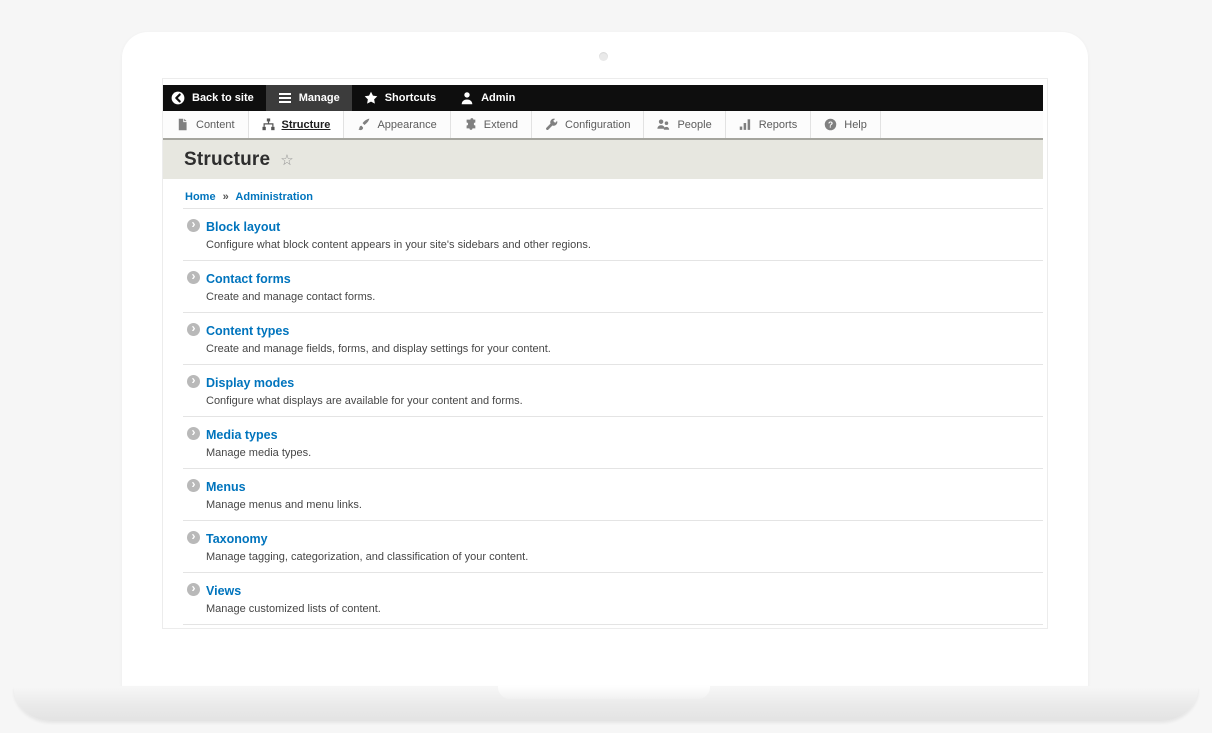  I want to click on hamburger-icon, so click(285, 98).